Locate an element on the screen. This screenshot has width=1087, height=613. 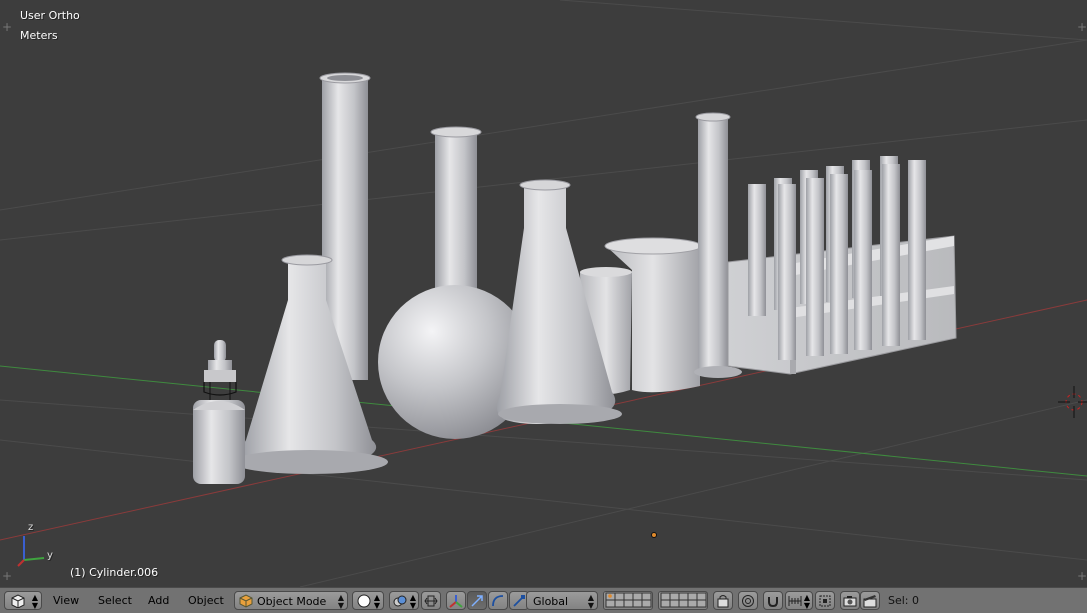
proportional-edit-icon is located at coordinates (748, 601).